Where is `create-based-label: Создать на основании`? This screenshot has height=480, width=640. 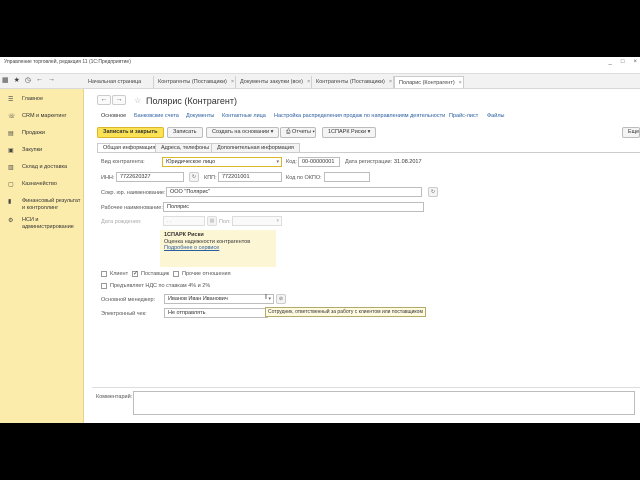 create-based-label: Создать на основании is located at coordinates (241, 132).